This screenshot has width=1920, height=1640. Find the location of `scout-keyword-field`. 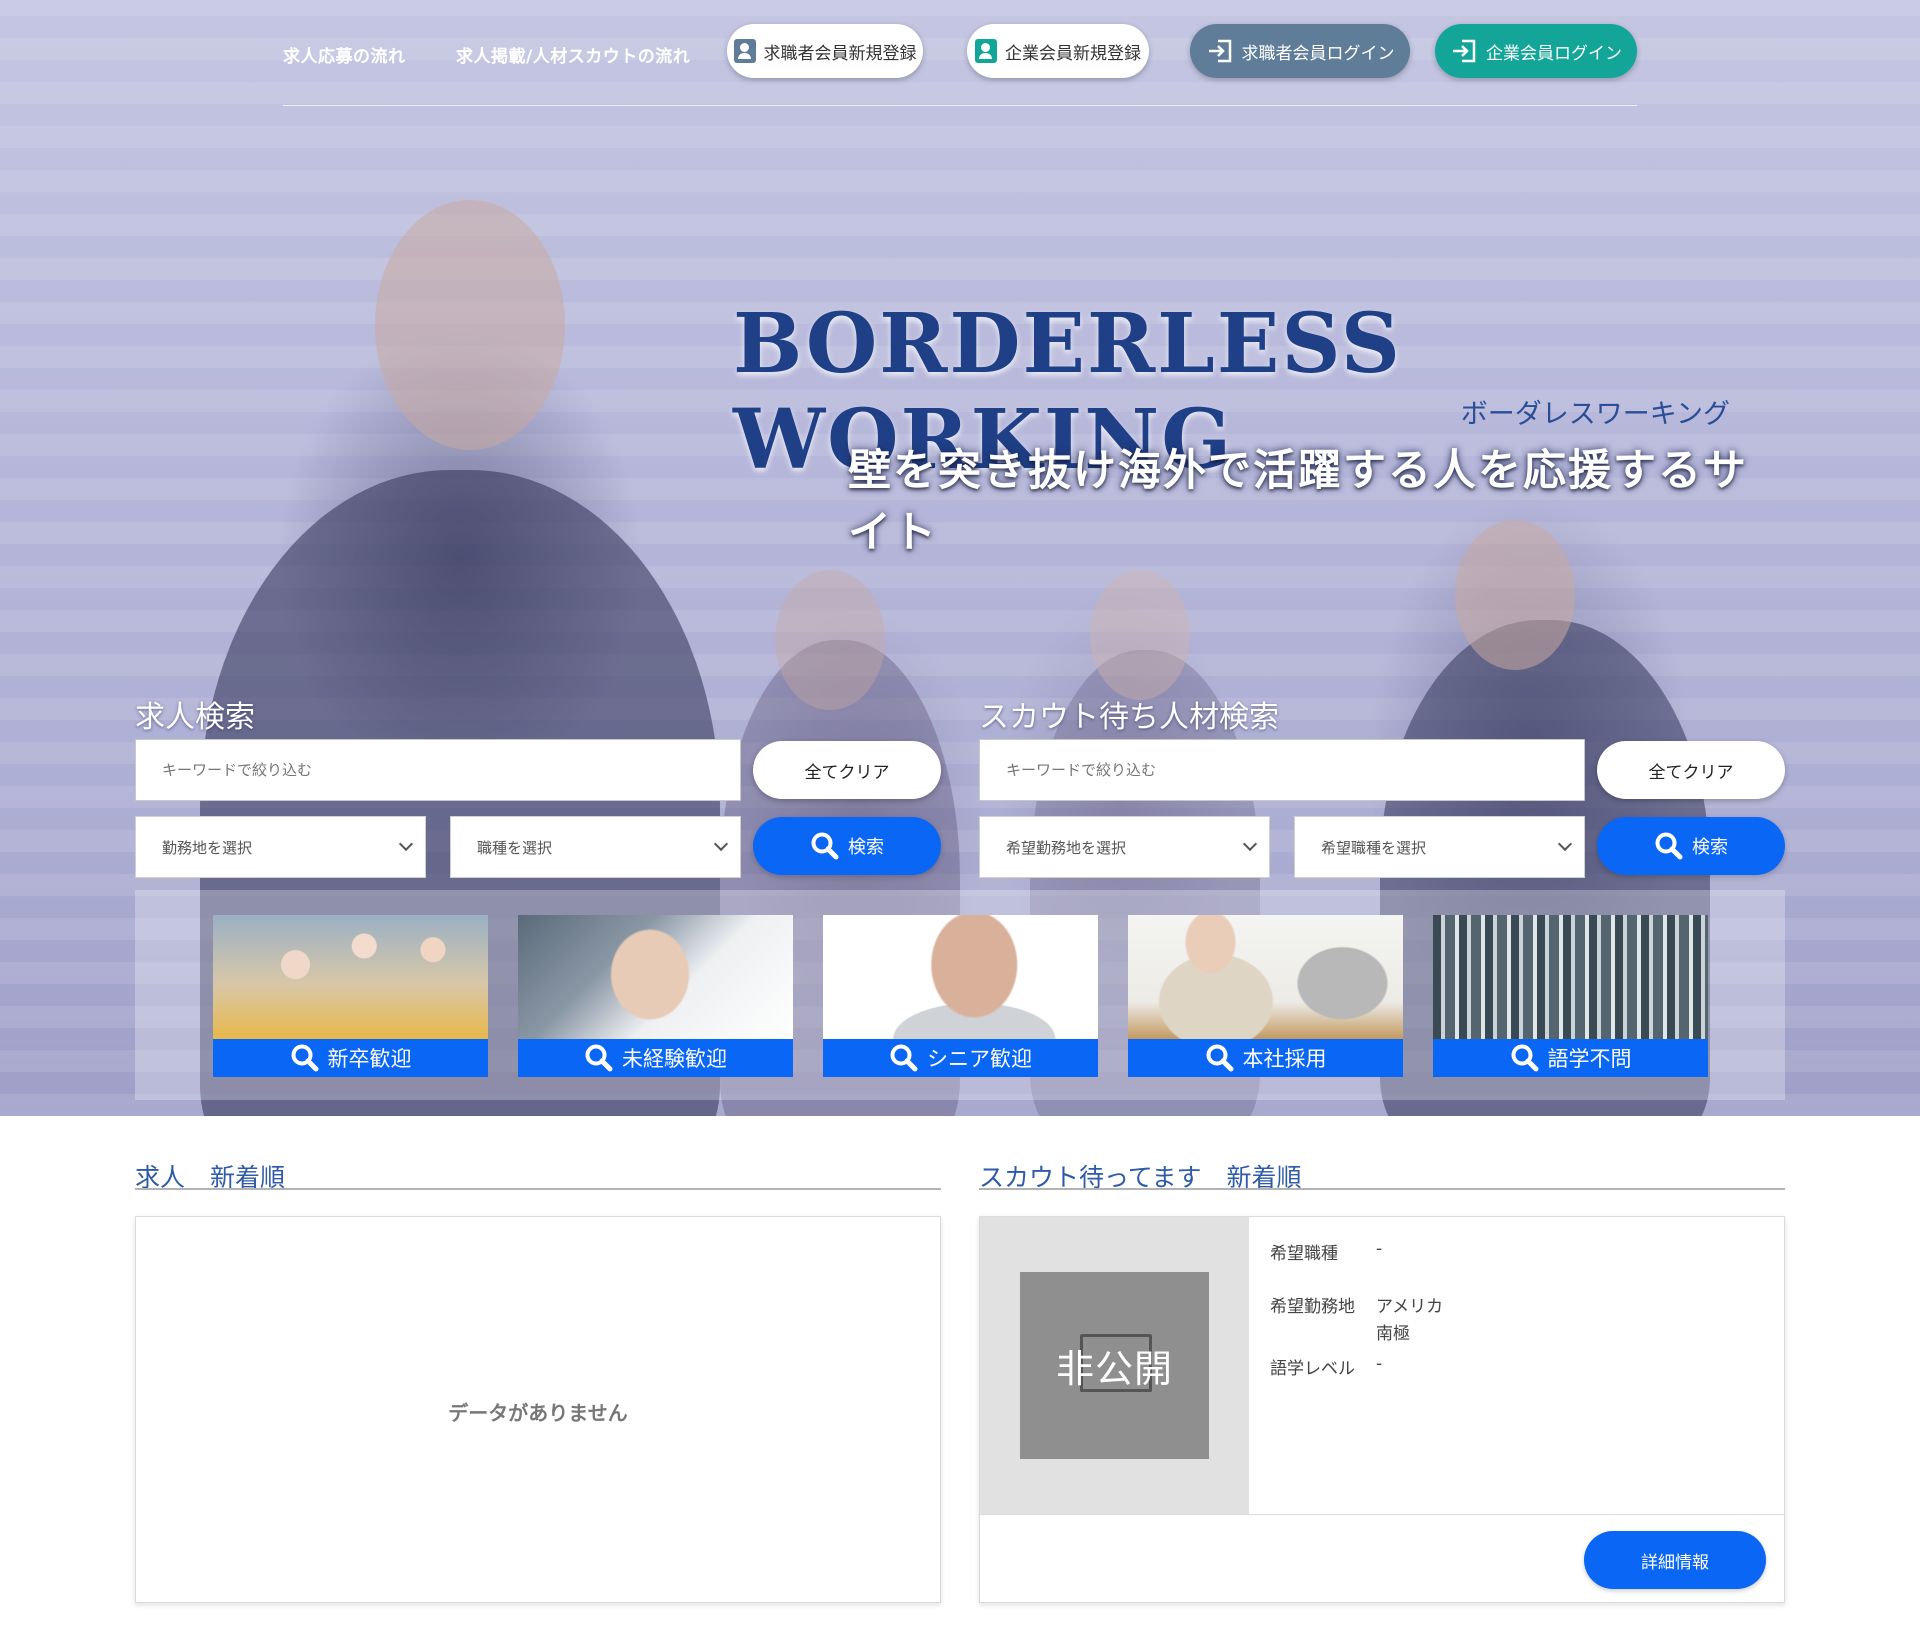

scout-keyword-field is located at coordinates (1295, 770).